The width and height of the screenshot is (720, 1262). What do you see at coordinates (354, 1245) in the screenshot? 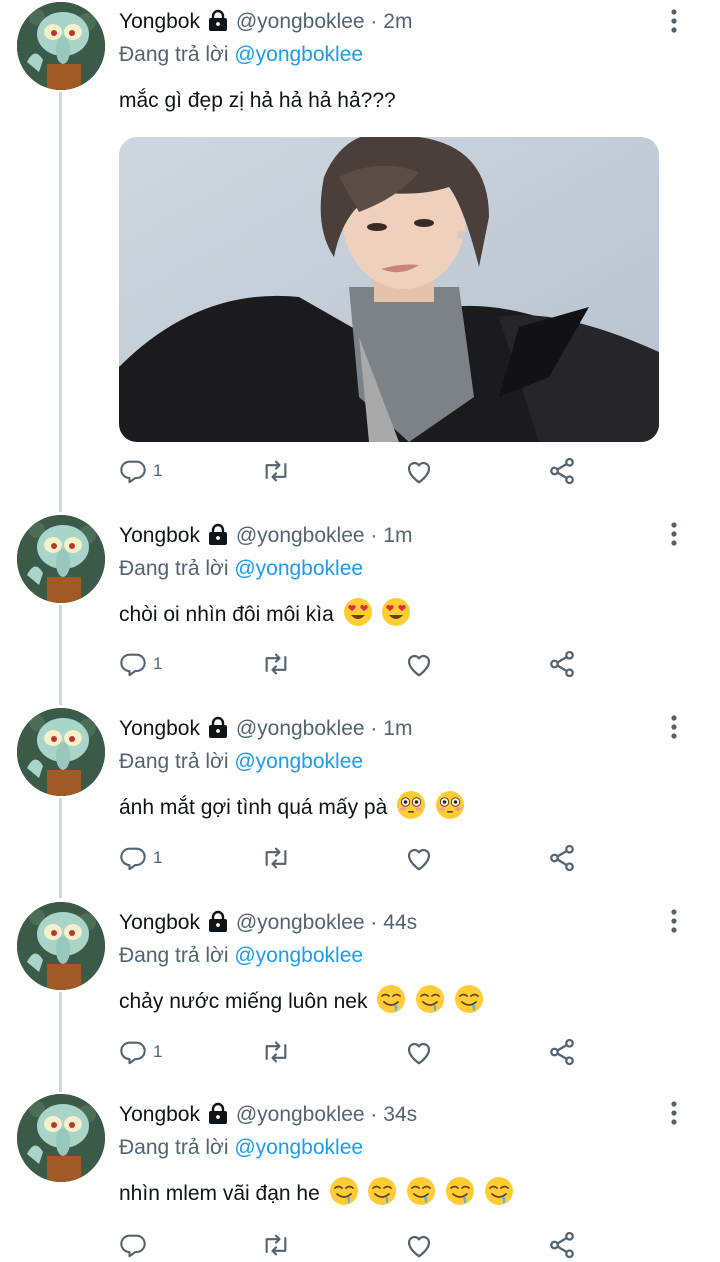
I see `tweet-actions` at bounding box center [354, 1245].